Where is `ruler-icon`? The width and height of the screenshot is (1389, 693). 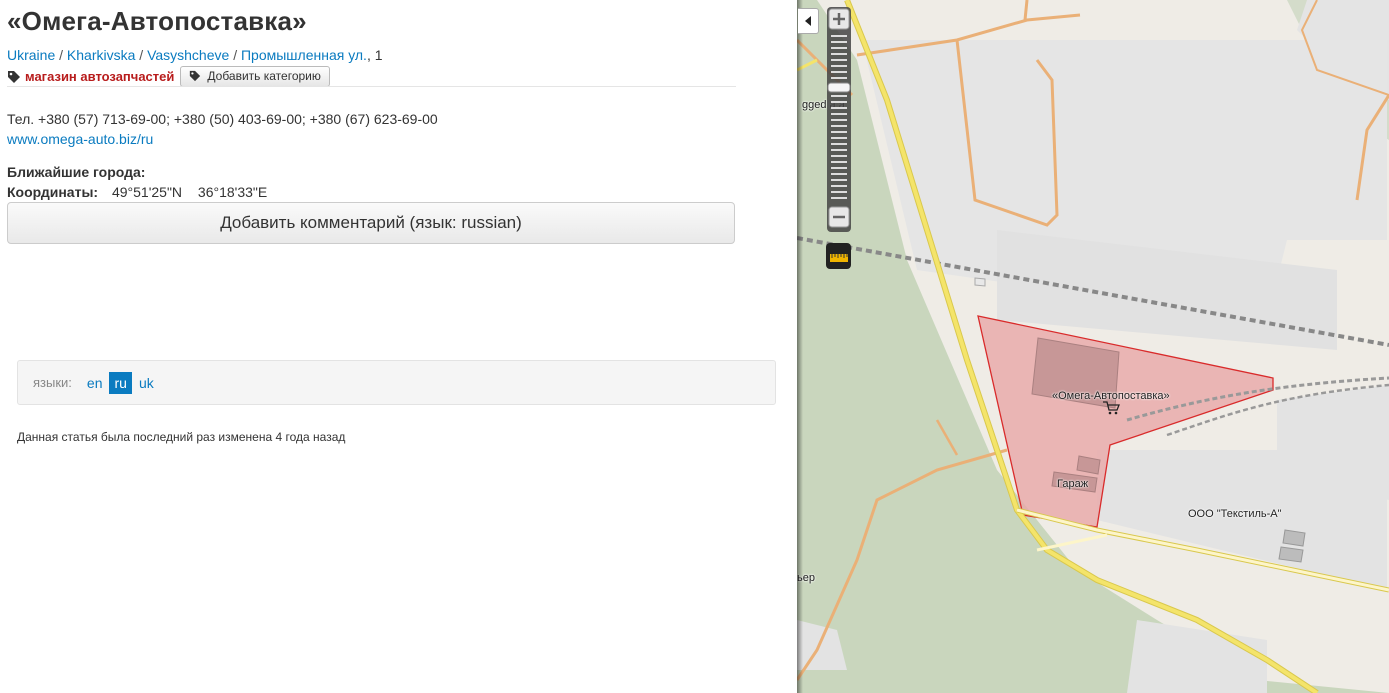 ruler-icon is located at coordinates (838, 258).